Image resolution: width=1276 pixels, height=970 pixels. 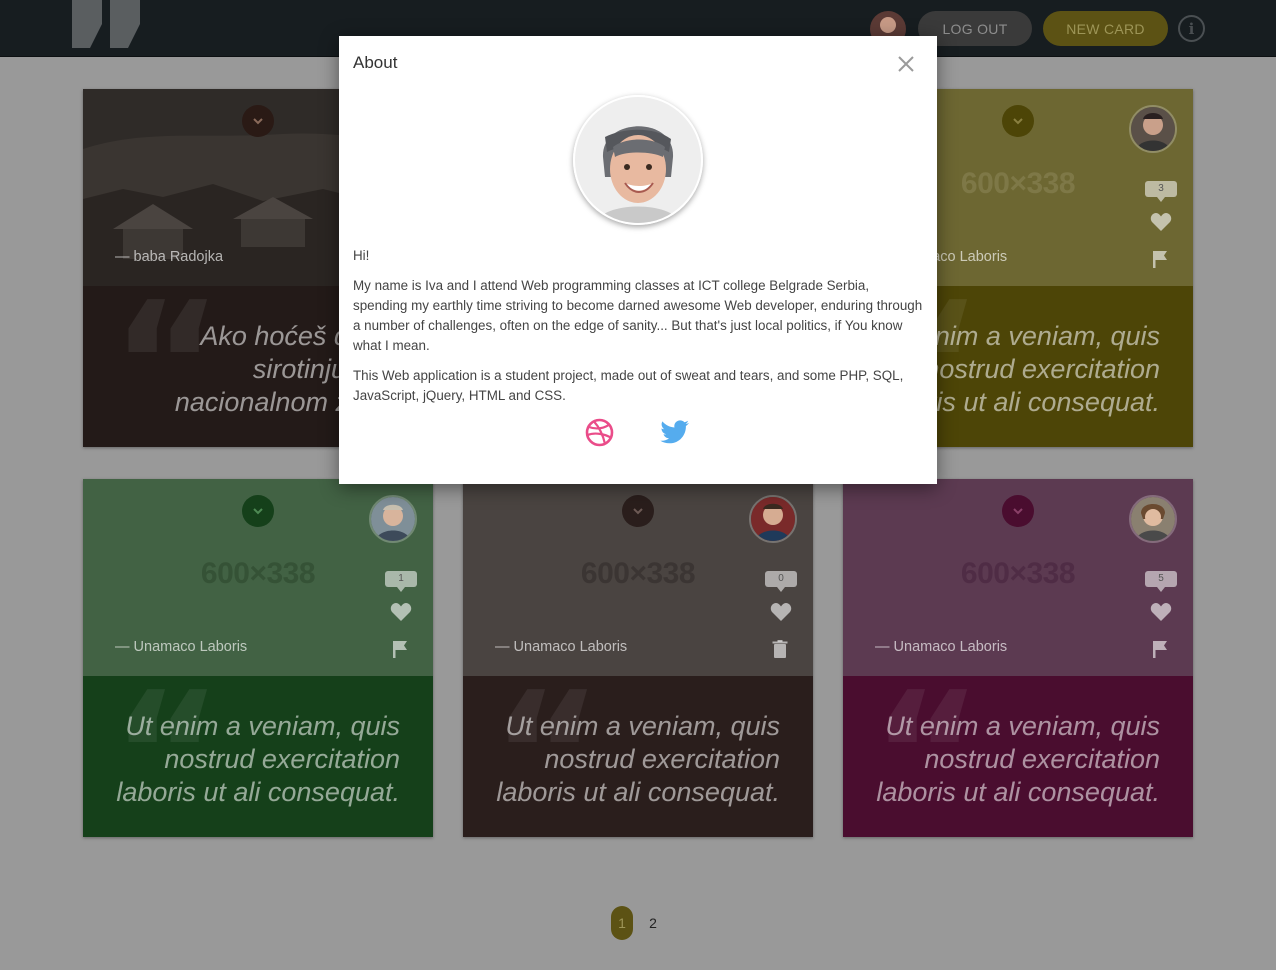 I want to click on close-icon, so click(x=906, y=64).